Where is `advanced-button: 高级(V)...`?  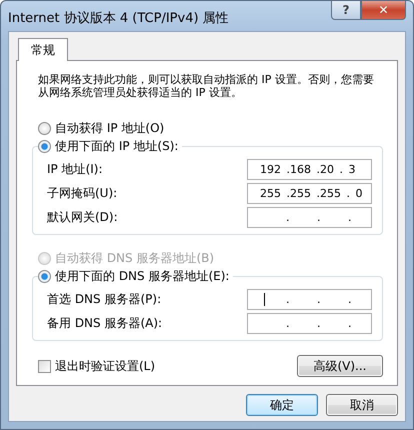
advanced-button: 高级(V)... is located at coordinates (340, 366).